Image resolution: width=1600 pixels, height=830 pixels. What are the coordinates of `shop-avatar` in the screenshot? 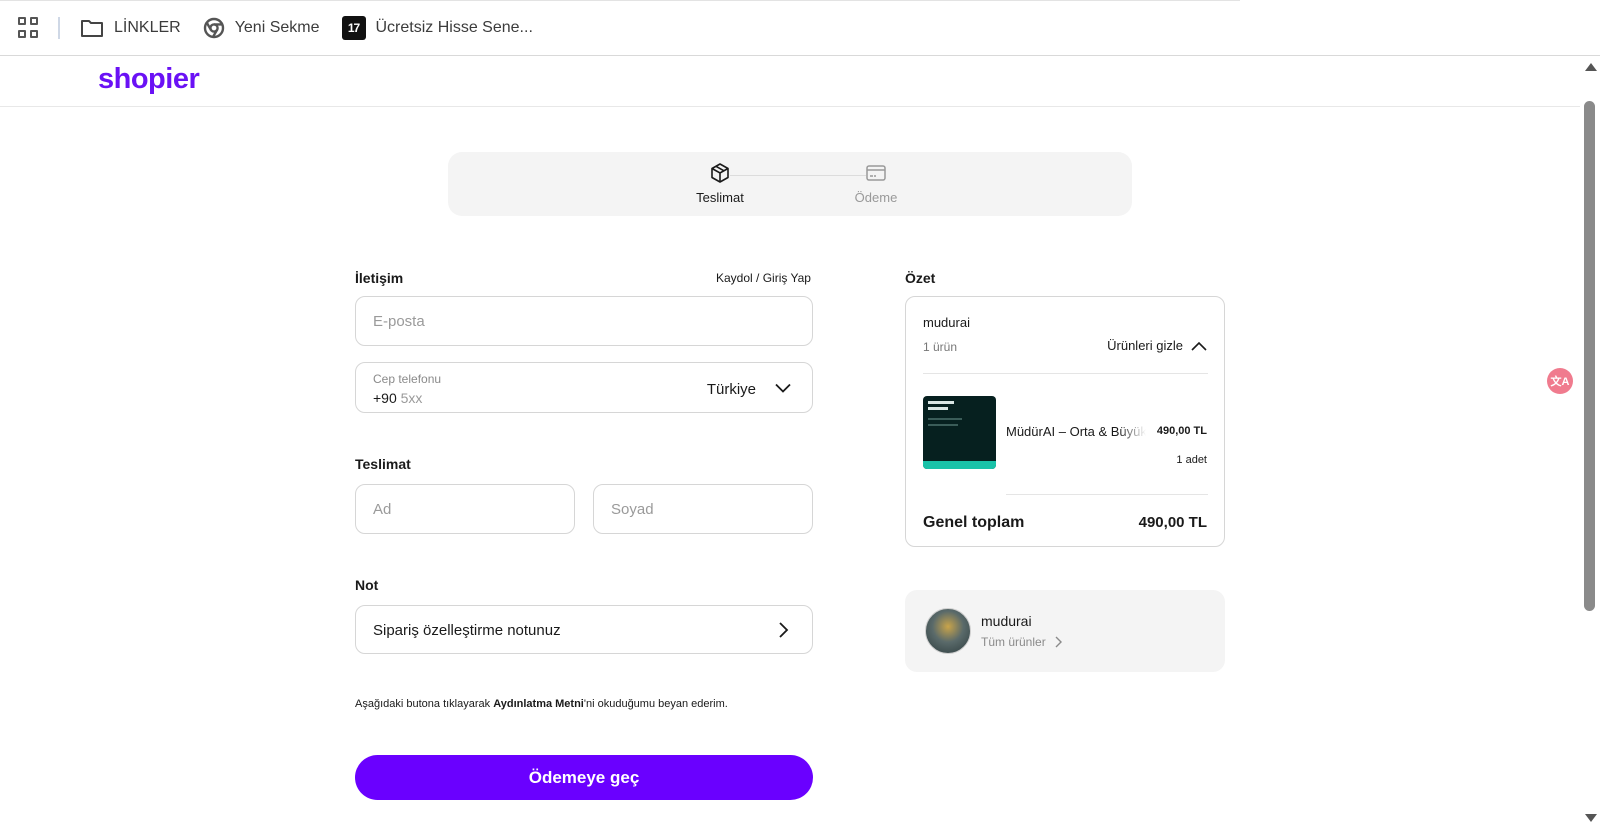 It's located at (948, 631).